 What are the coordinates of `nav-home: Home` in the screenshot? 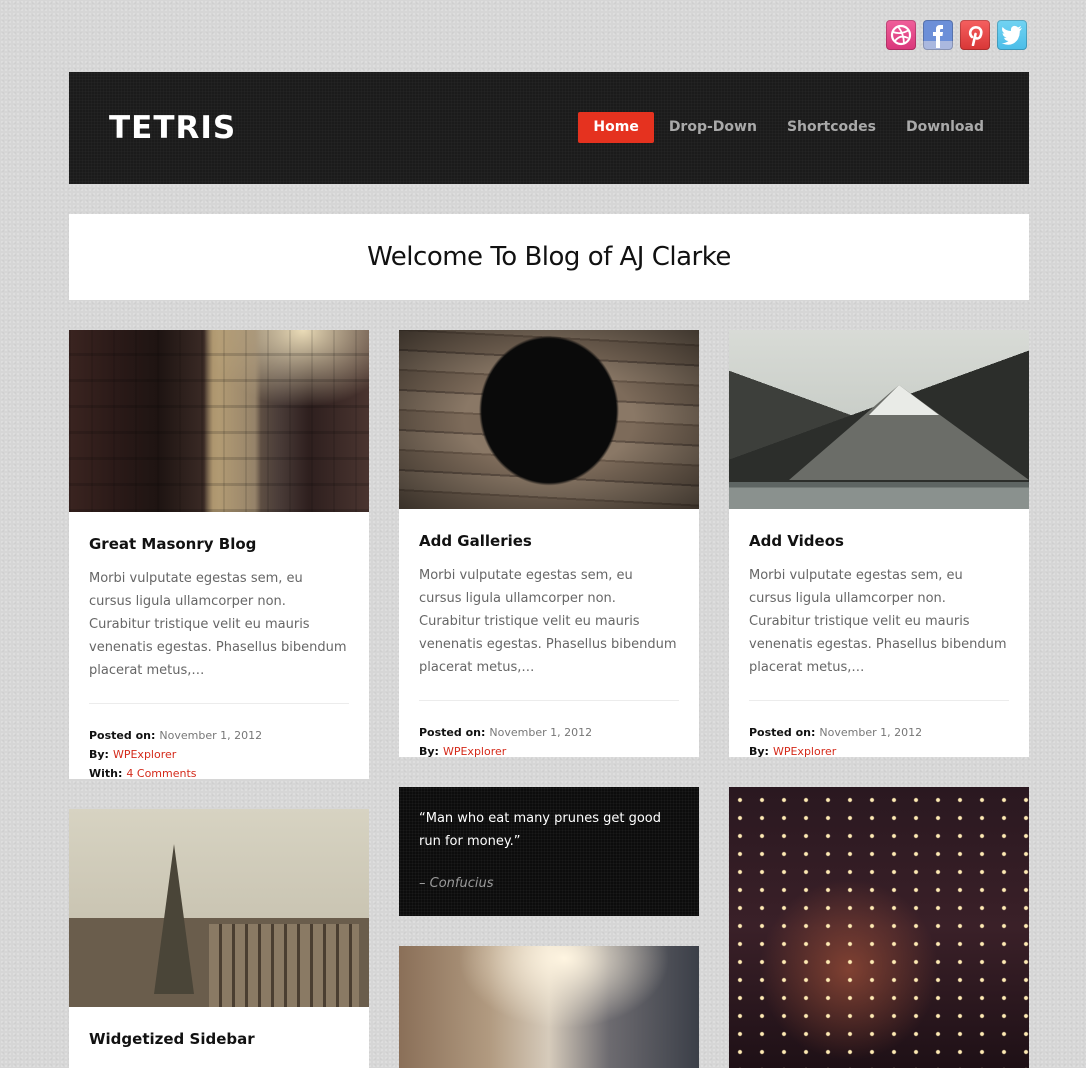 It's located at (616, 127).